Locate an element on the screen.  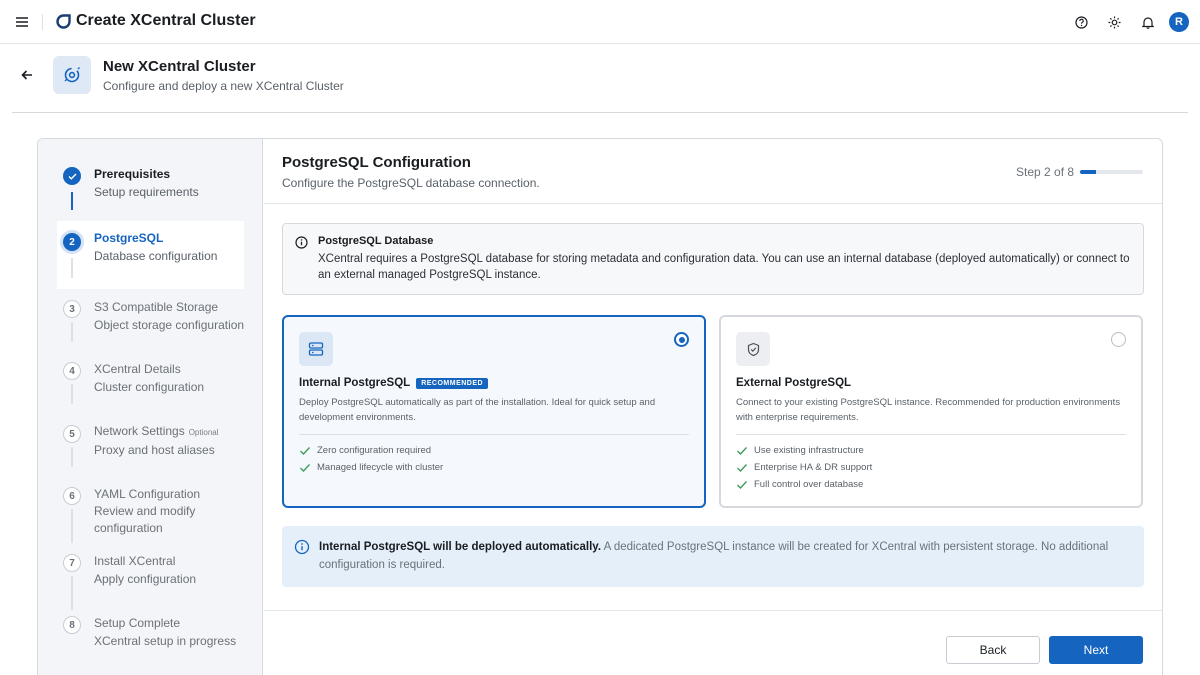
info-circle-icon is located at coordinates (302, 547).